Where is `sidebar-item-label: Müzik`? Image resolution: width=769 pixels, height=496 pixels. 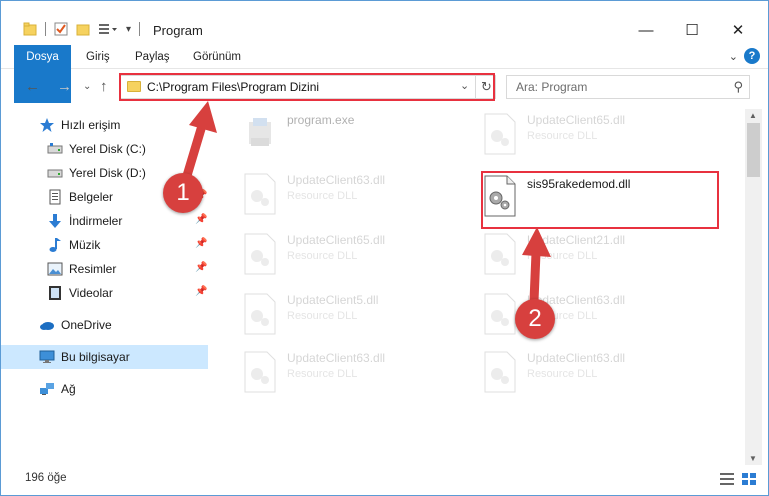
sidebar-item-label: Müzik is located at coordinates (85, 245).